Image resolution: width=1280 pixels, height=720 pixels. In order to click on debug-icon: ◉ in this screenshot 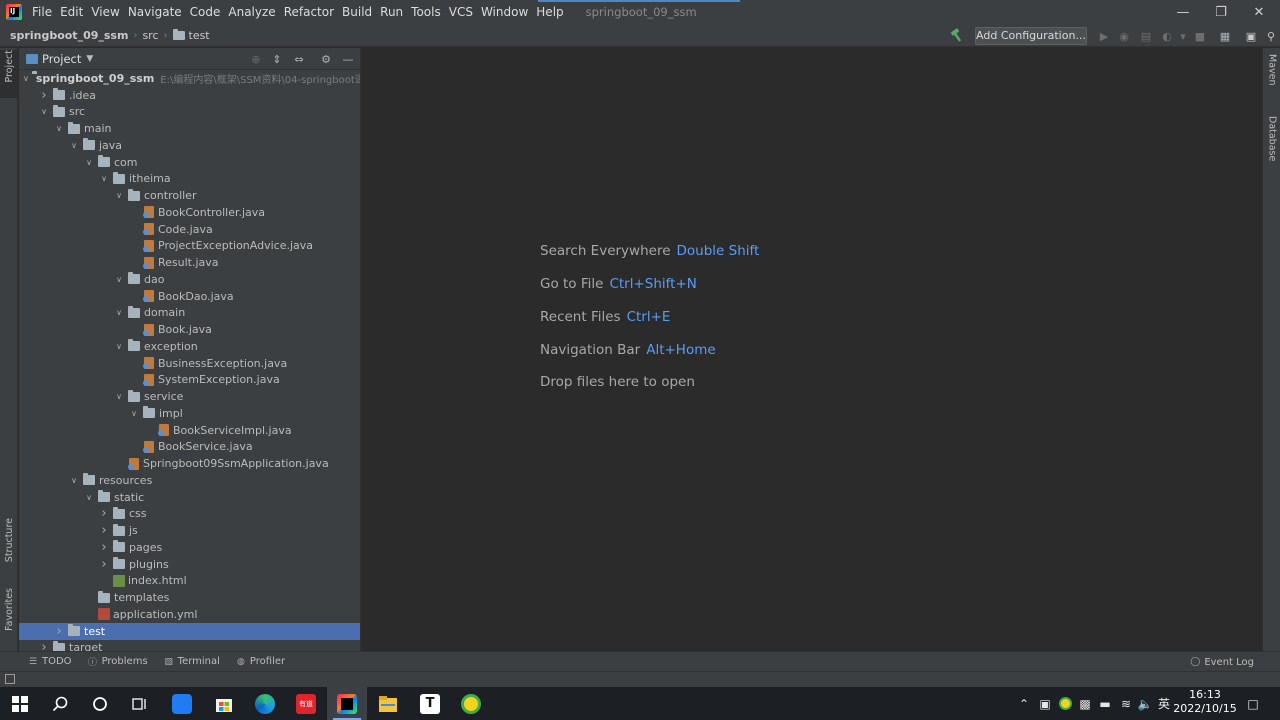, I will do `click(1124, 36)`.